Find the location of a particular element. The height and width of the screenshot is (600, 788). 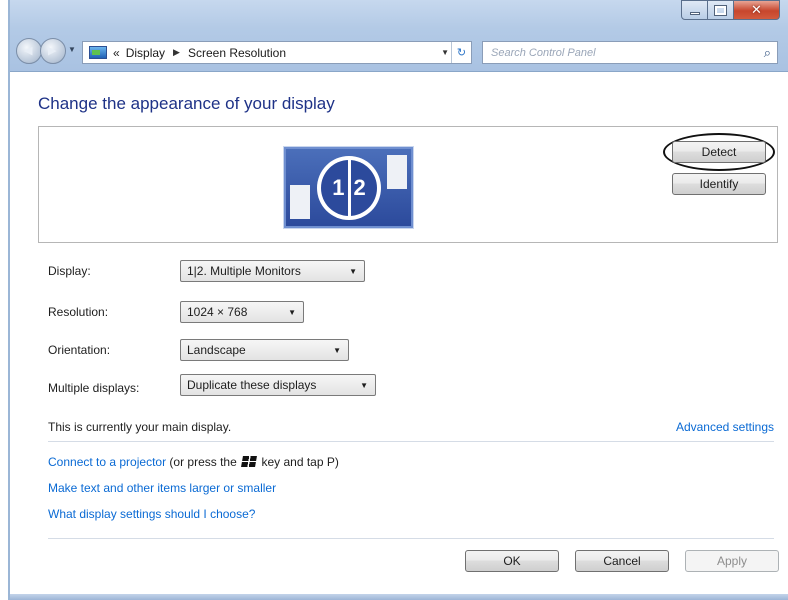

display-dropdown: 1|2. Multiple Monitors ▼ is located at coordinates (272, 271).